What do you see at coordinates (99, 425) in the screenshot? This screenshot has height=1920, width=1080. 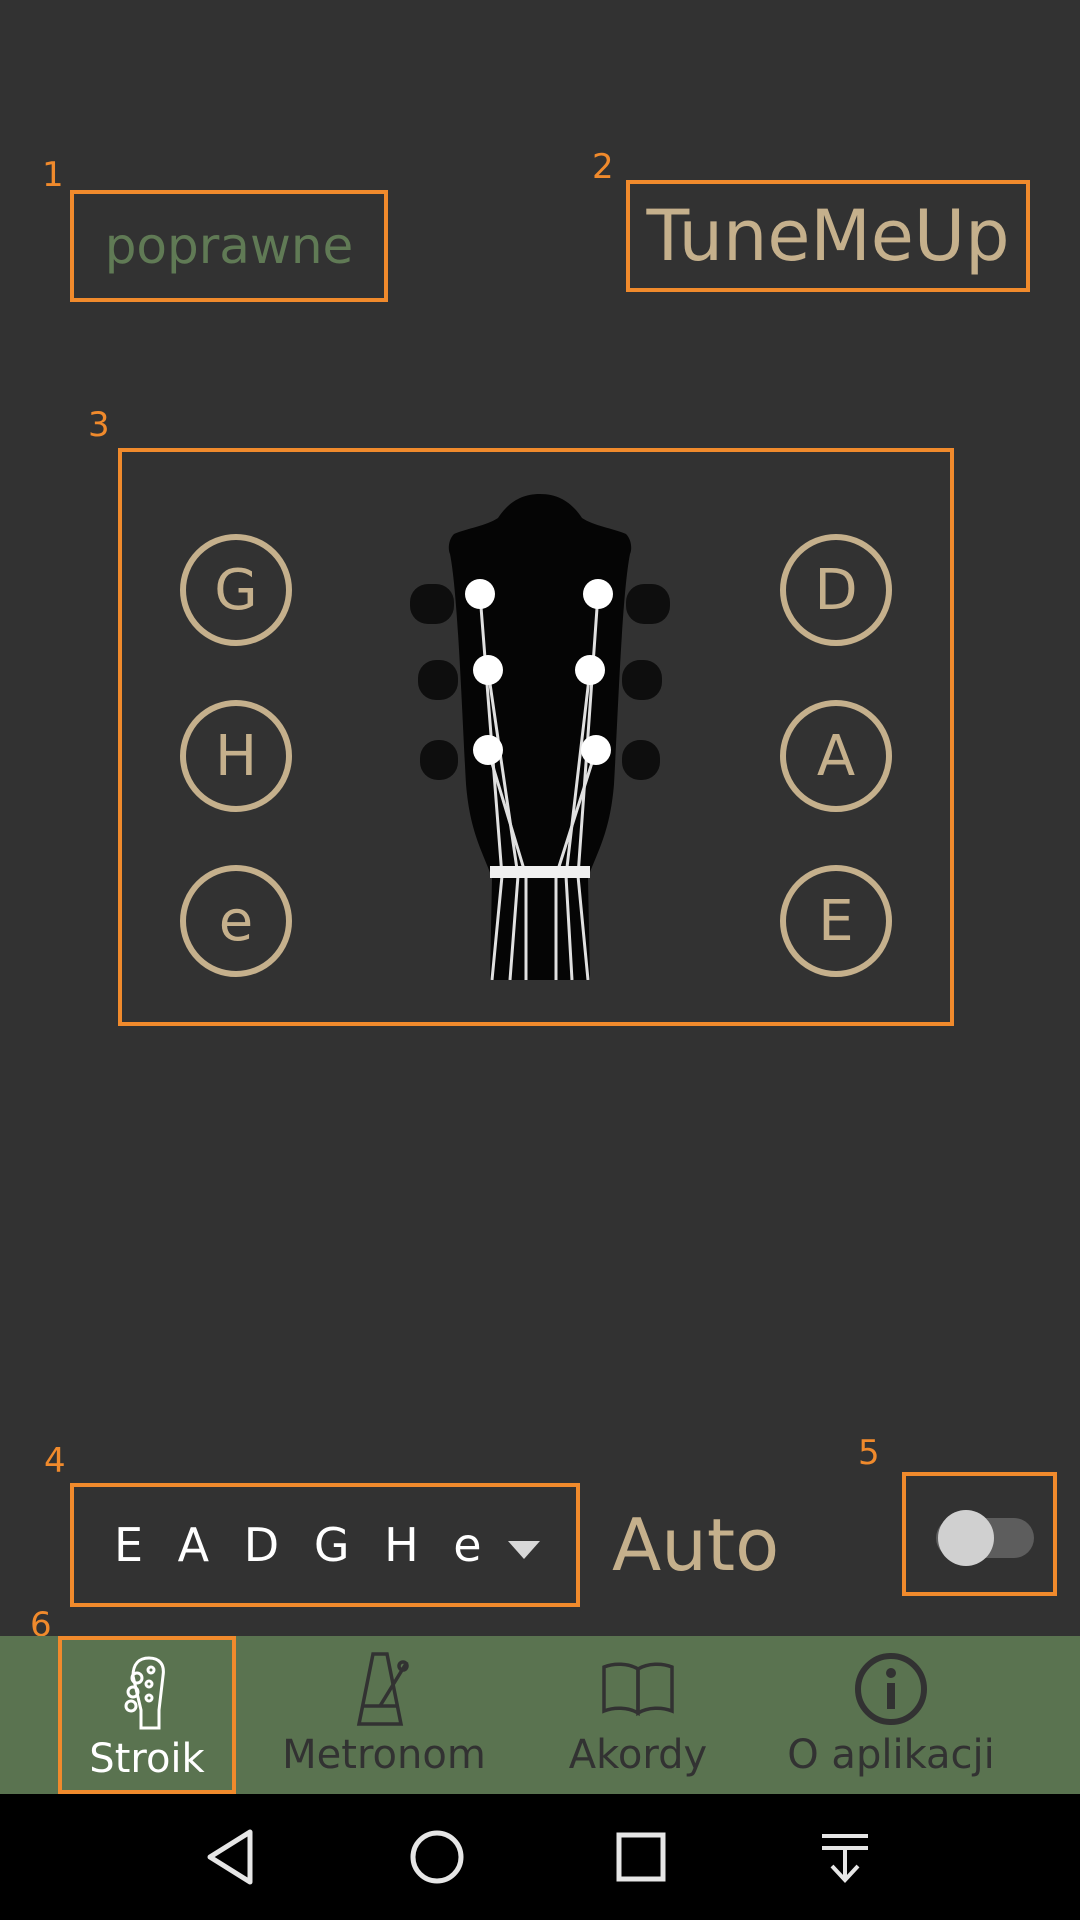 I see `annotation-number-3: 3` at bounding box center [99, 425].